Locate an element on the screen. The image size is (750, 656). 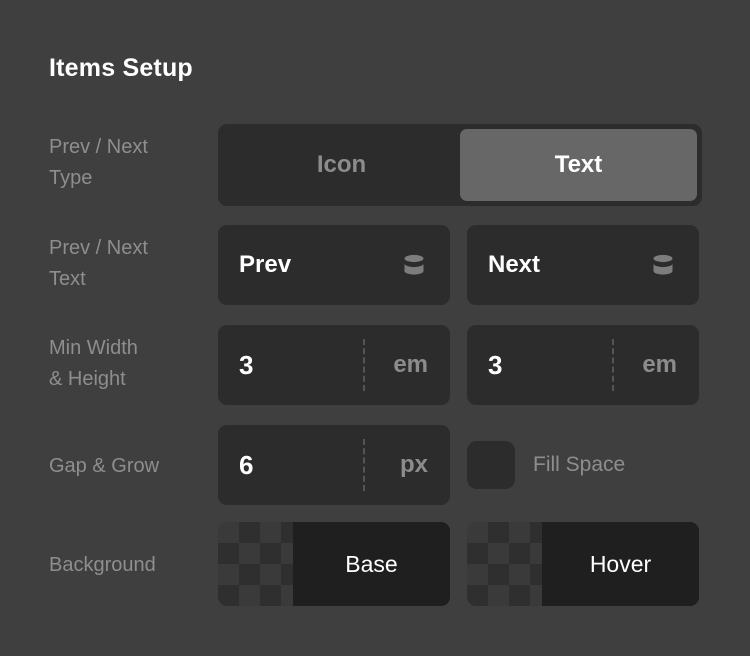
gap-input: 6 px is located at coordinates (334, 465).